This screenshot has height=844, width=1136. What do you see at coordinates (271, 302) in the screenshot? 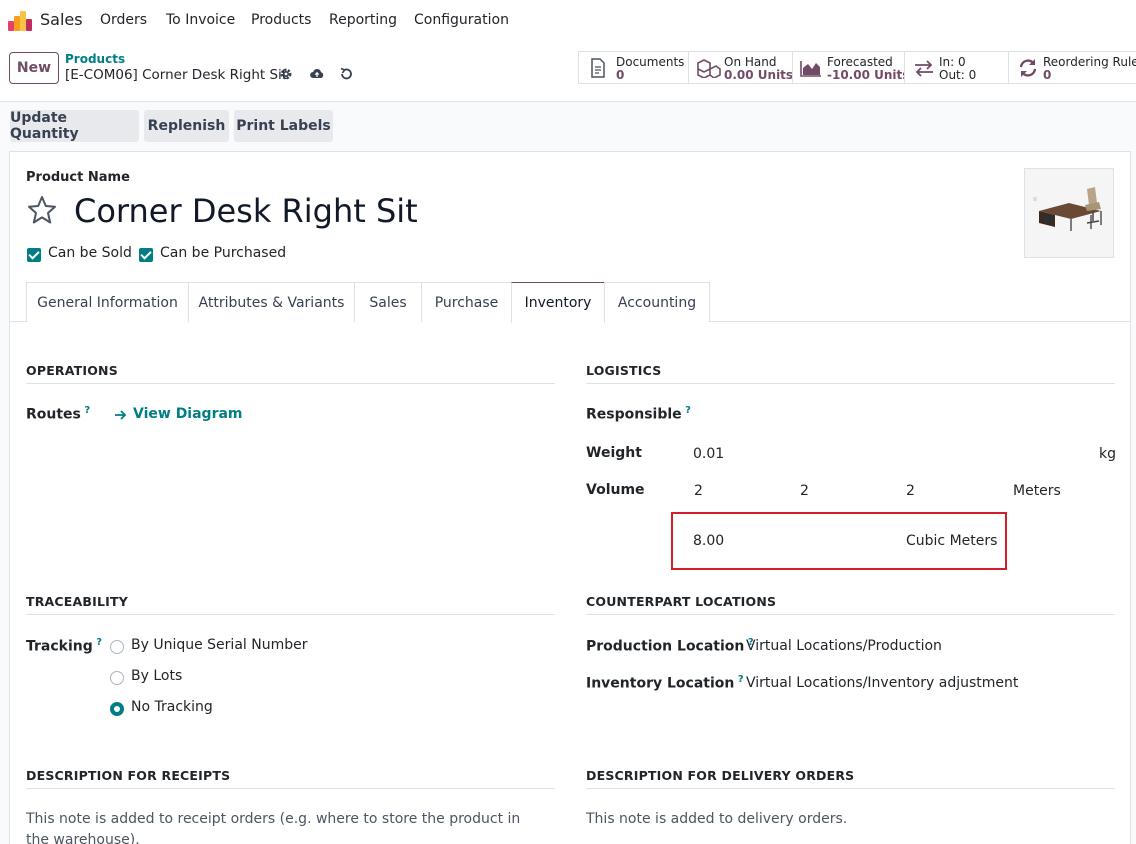
I see `tab-attributes-variants: Attributes & Variants` at bounding box center [271, 302].